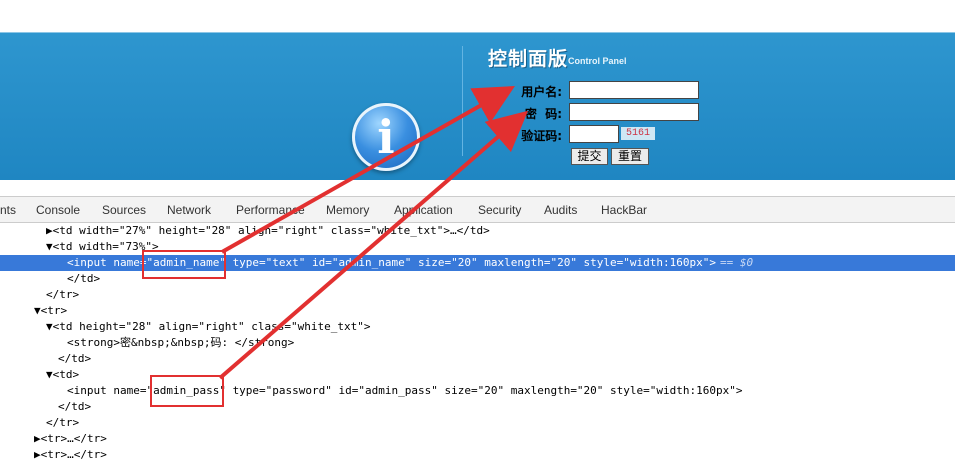 This screenshot has height=464, width=955. I want to click on info-glyph: i, so click(386, 137).